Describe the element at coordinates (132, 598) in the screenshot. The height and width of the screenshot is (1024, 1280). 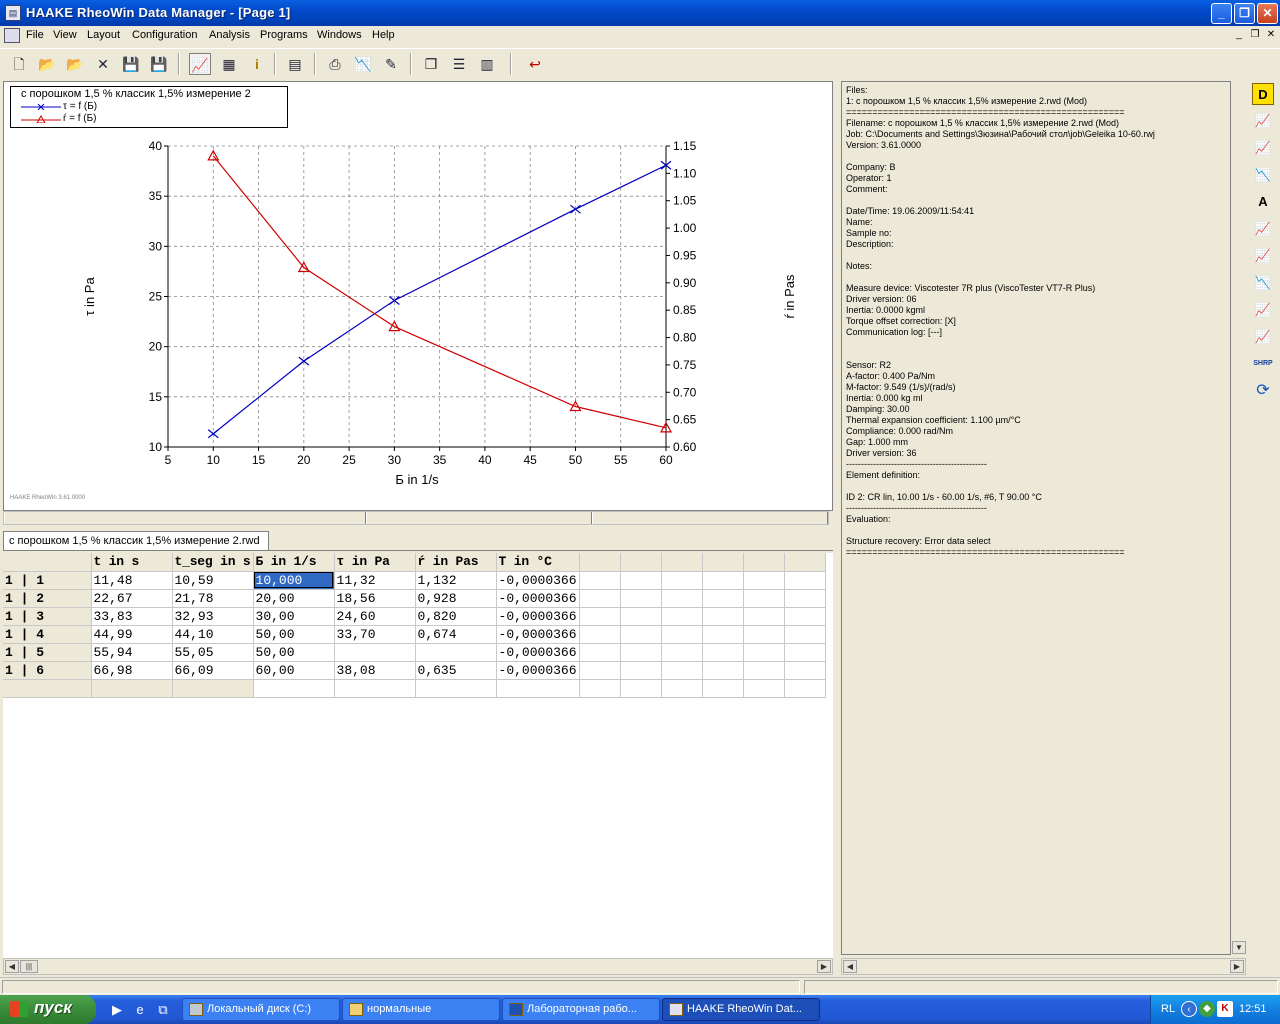
I see `table-cell: 22,67` at that location.